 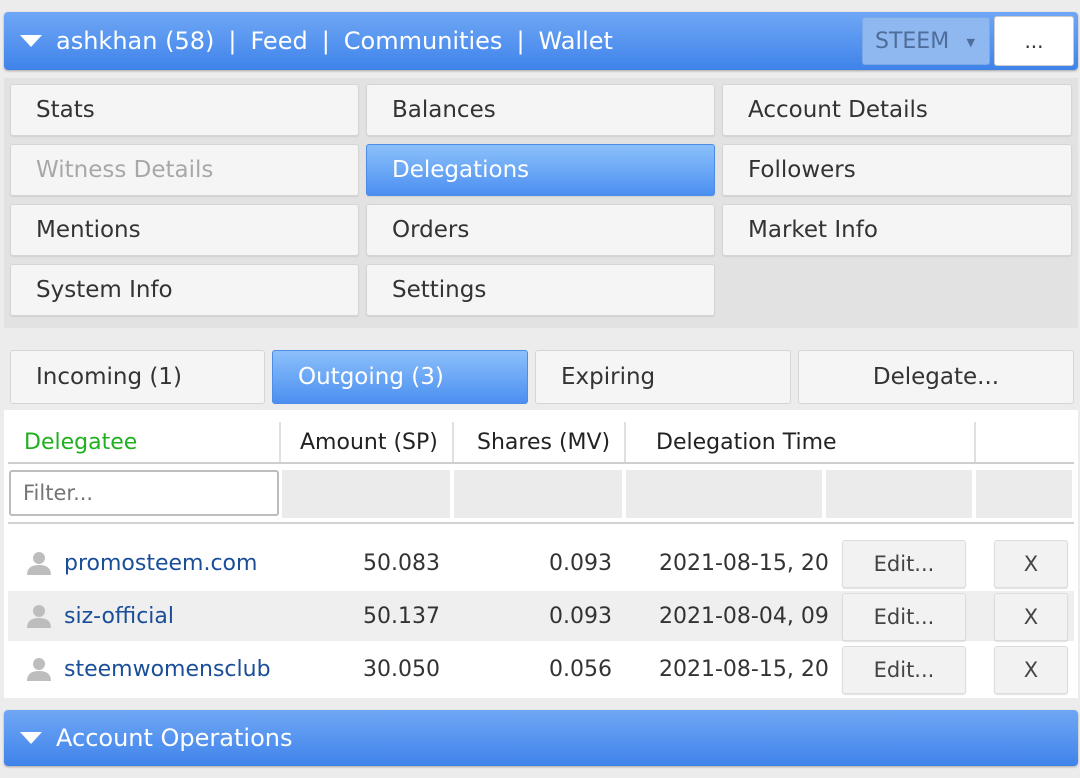 I want to click on section-mentions: Mentions, so click(x=184, y=230).